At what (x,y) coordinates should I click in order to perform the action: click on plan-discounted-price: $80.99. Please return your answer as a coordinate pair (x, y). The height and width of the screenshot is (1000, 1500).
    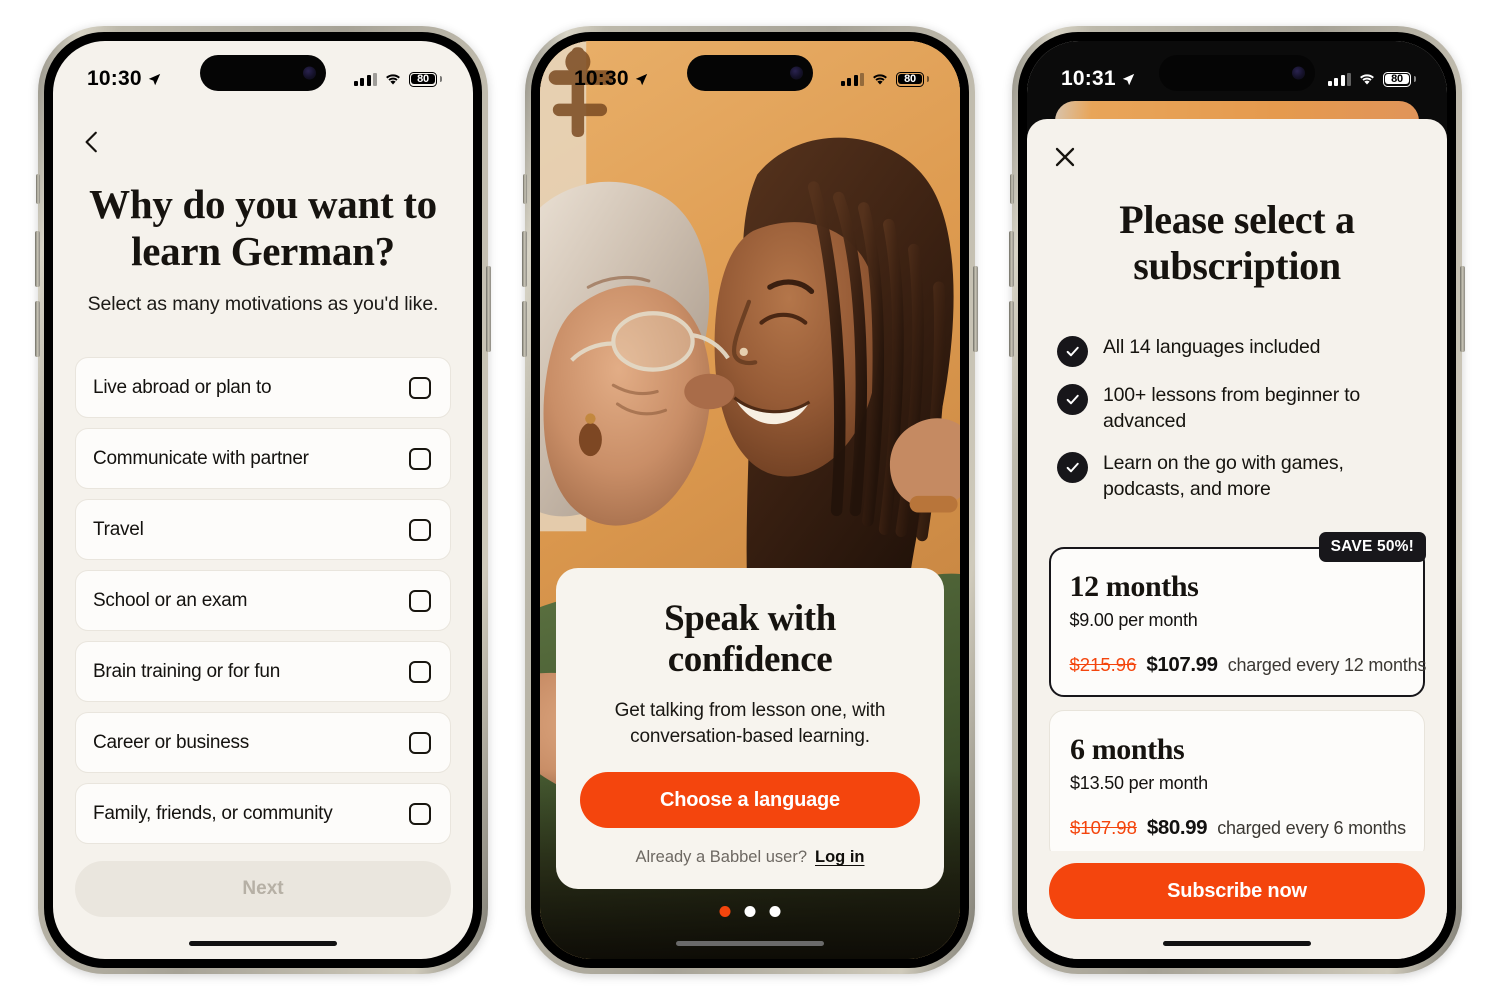
    Looking at the image, I should click on (1177, 827).